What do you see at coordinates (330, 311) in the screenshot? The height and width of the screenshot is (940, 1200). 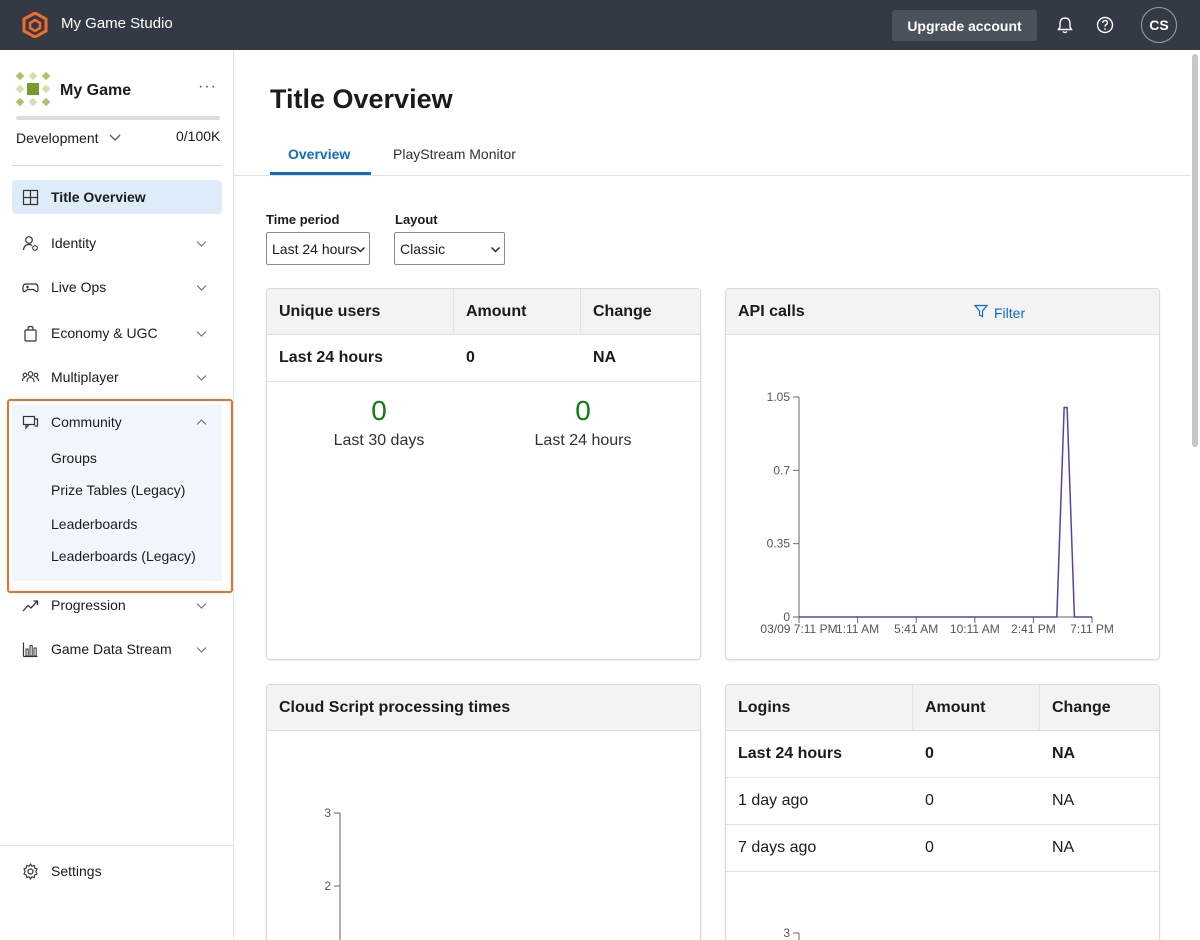 I see `card-title: Unique users` at bounding box center [330, 311].